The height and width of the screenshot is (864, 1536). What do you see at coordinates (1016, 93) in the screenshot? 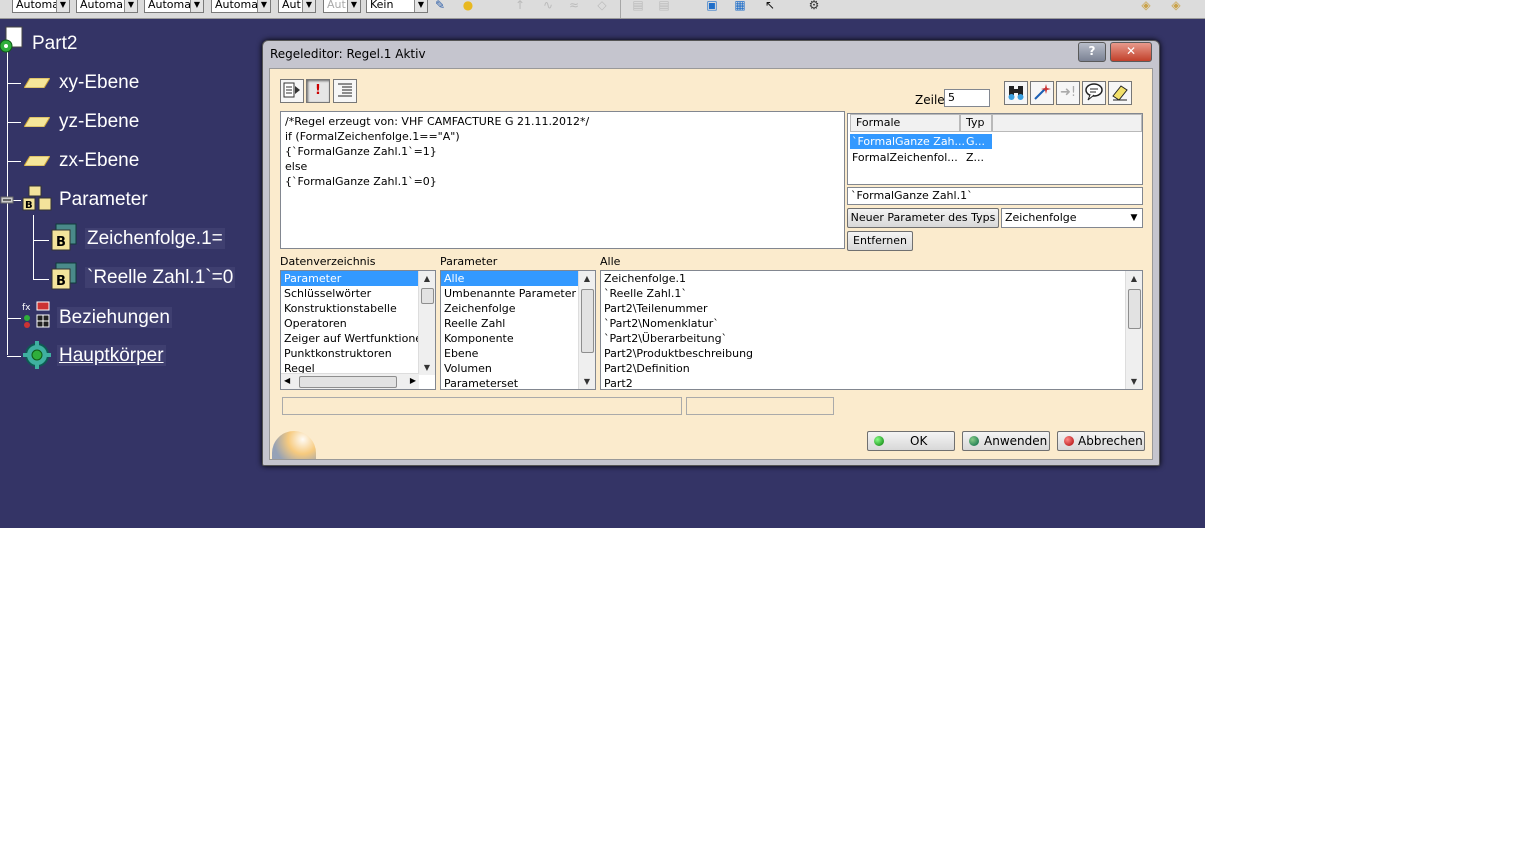
I see `binoculars-icon` at bounding box center [1016, 93].